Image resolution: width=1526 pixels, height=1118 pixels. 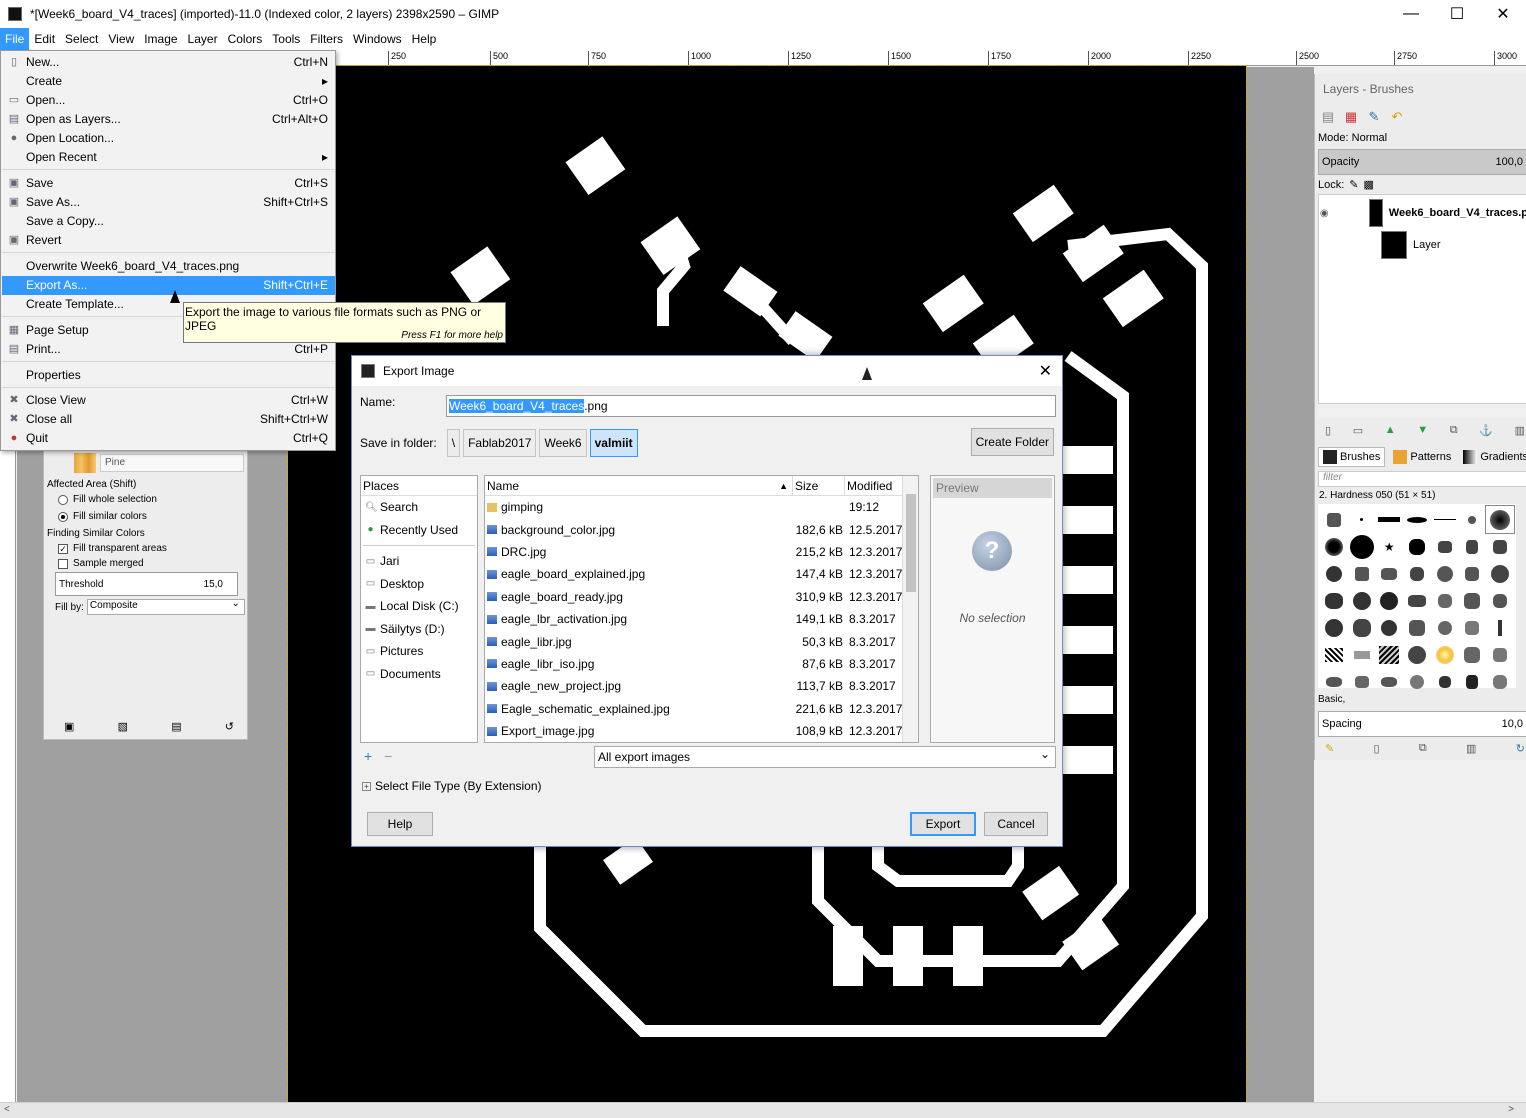 What do you see at coordinates (168, 438) in the screenshot?
I see `menu-item-quit: ● Quit Ctrl+Q` at bounding box center [168, 438].